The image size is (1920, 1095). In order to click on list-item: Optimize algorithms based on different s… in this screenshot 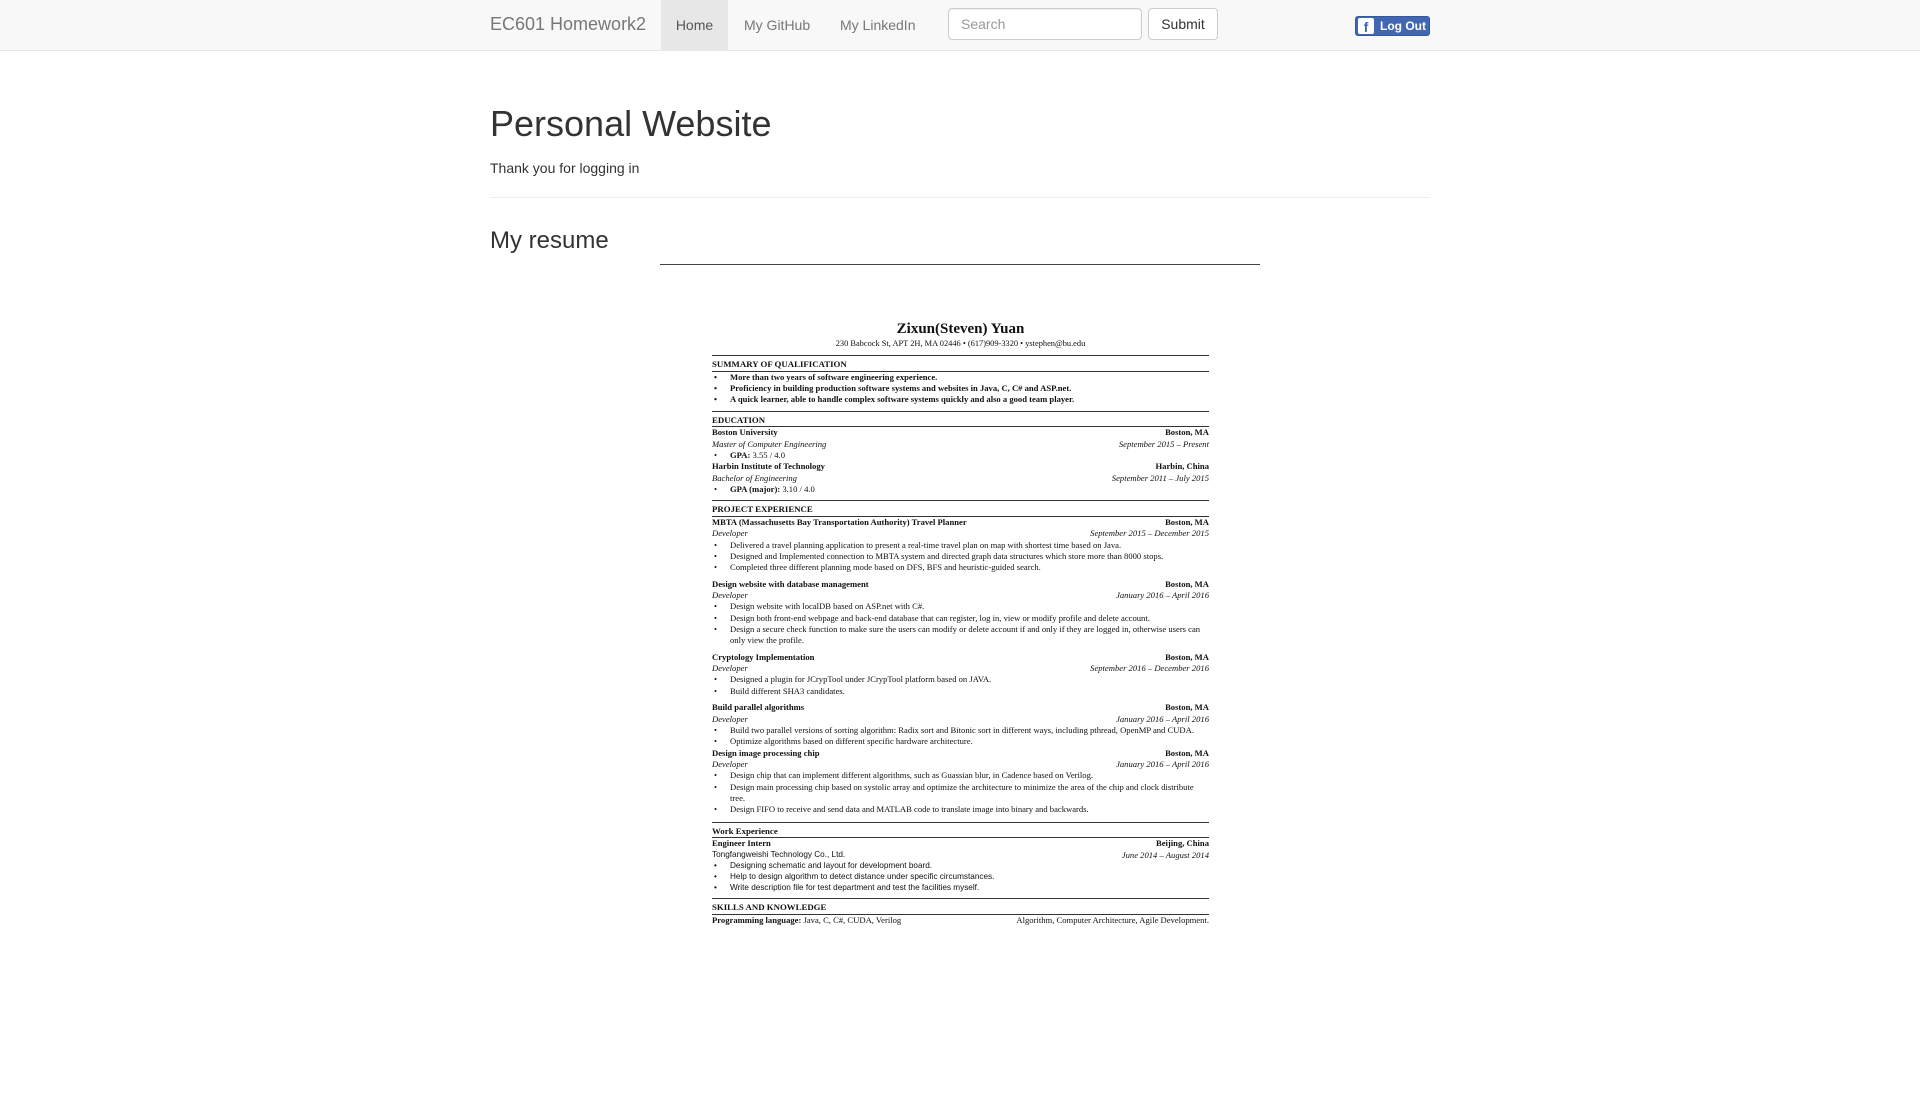, I will do `click(961, 742)`.